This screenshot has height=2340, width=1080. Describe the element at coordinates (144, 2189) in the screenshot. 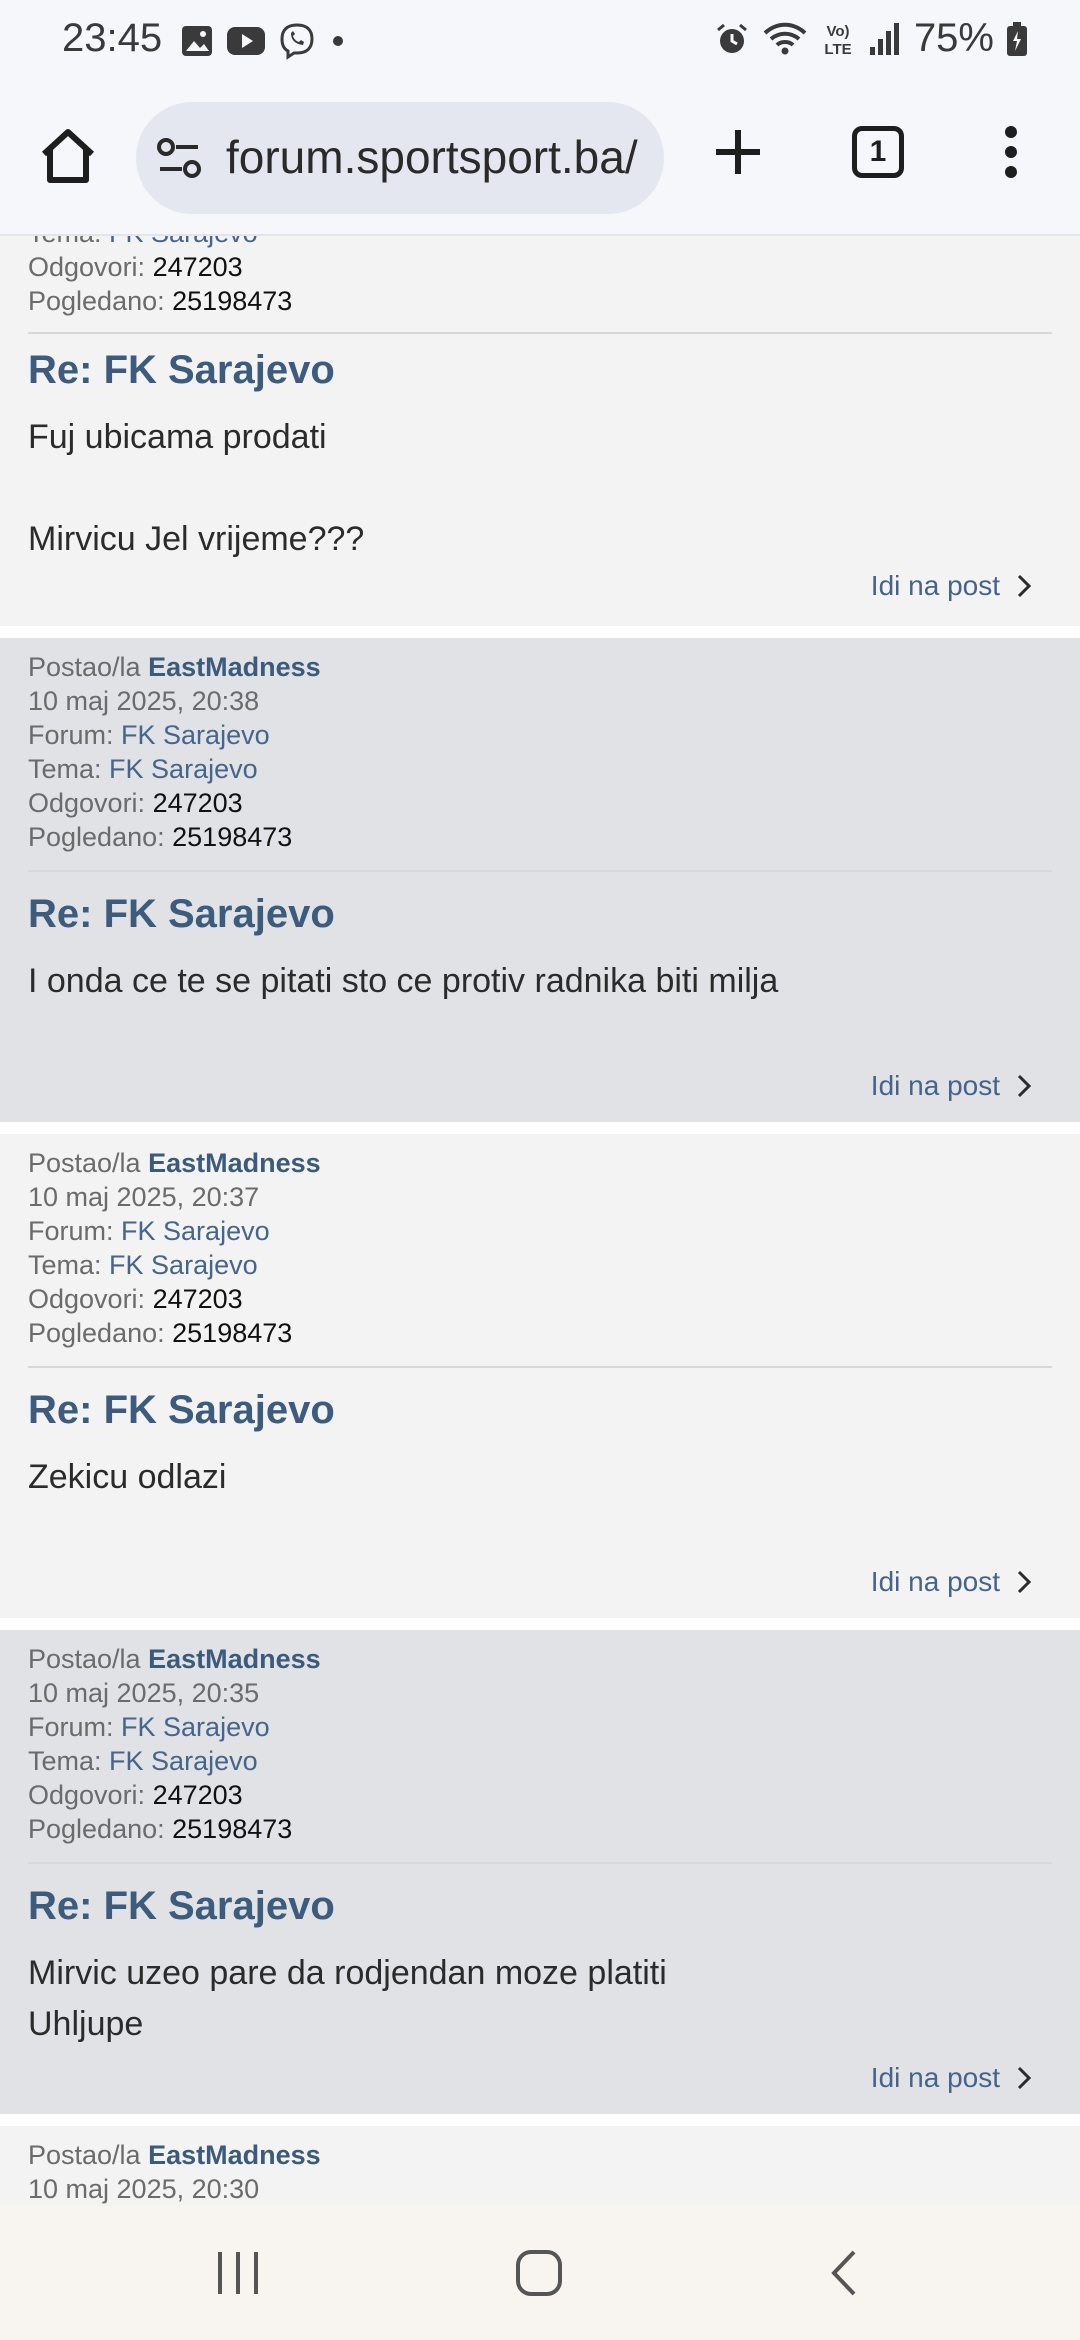

I see `meta-date: 10 maj 2025, 20:30` at that location.